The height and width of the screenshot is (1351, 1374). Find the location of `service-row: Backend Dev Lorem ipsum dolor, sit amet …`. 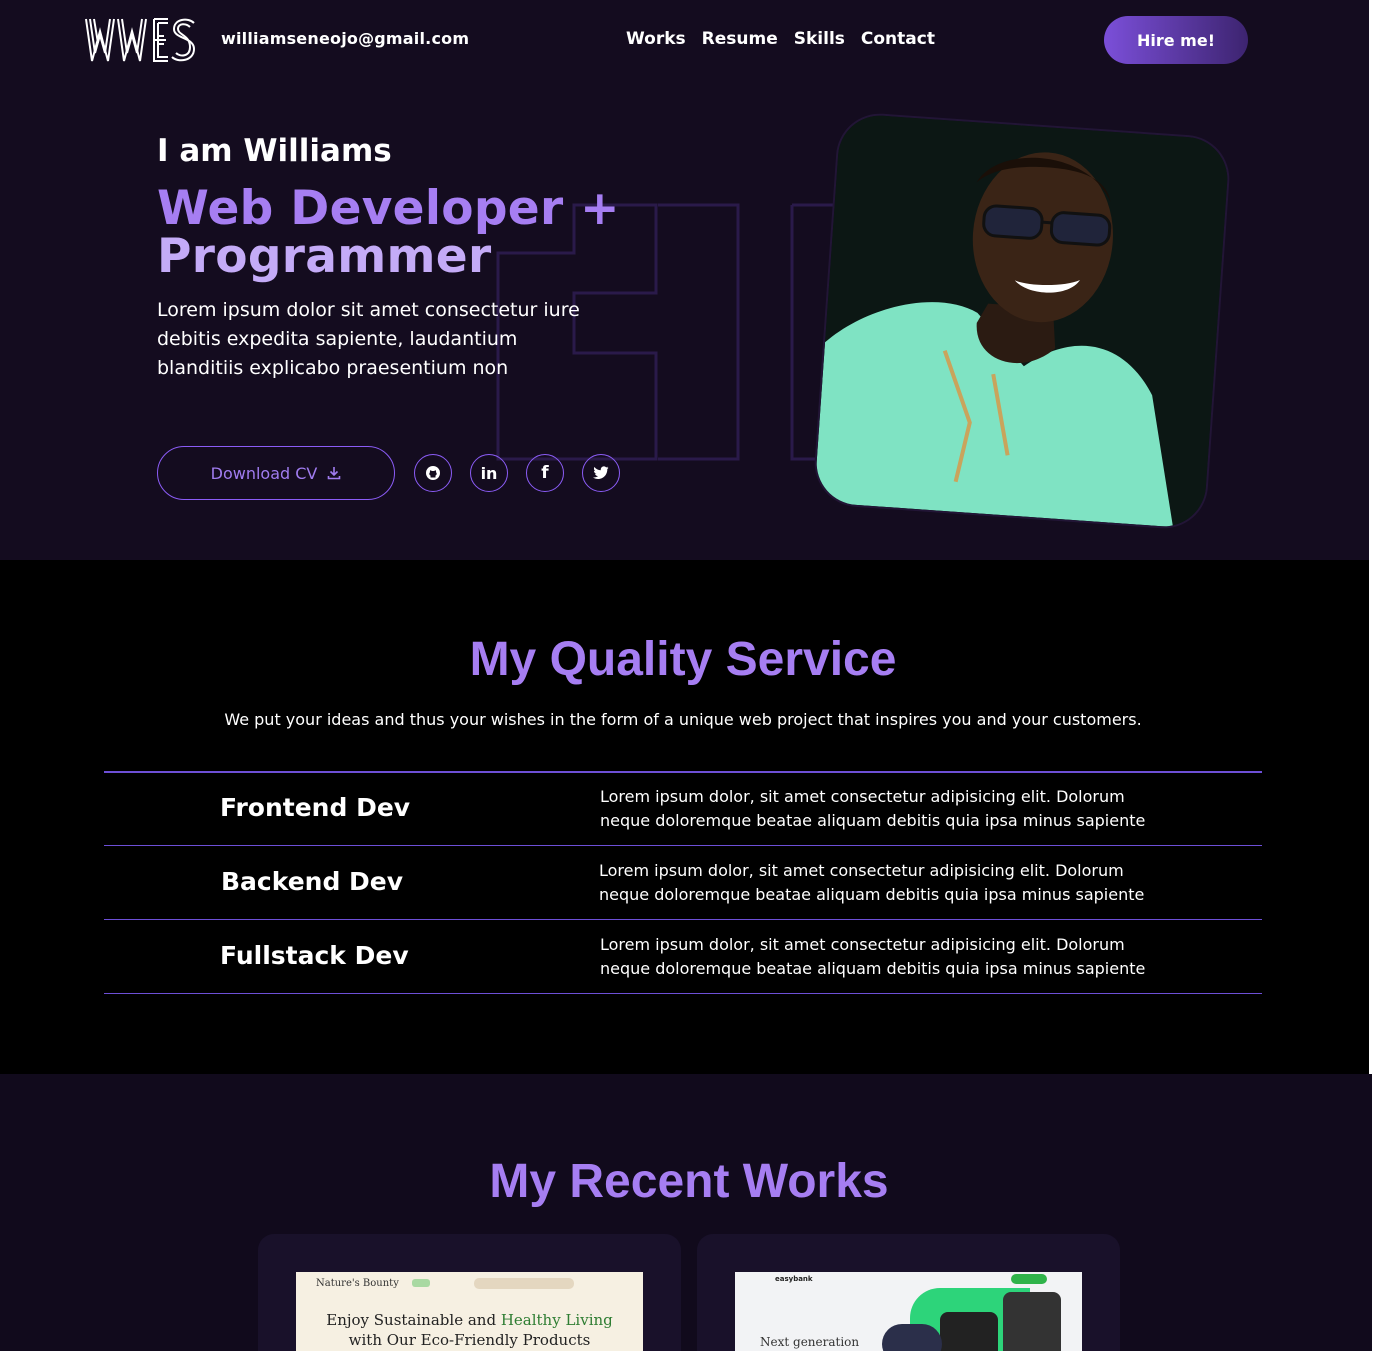

service-row: Backend Dev Lorem ipsum dolor, sit amet … is located at coordinates (683, 883).